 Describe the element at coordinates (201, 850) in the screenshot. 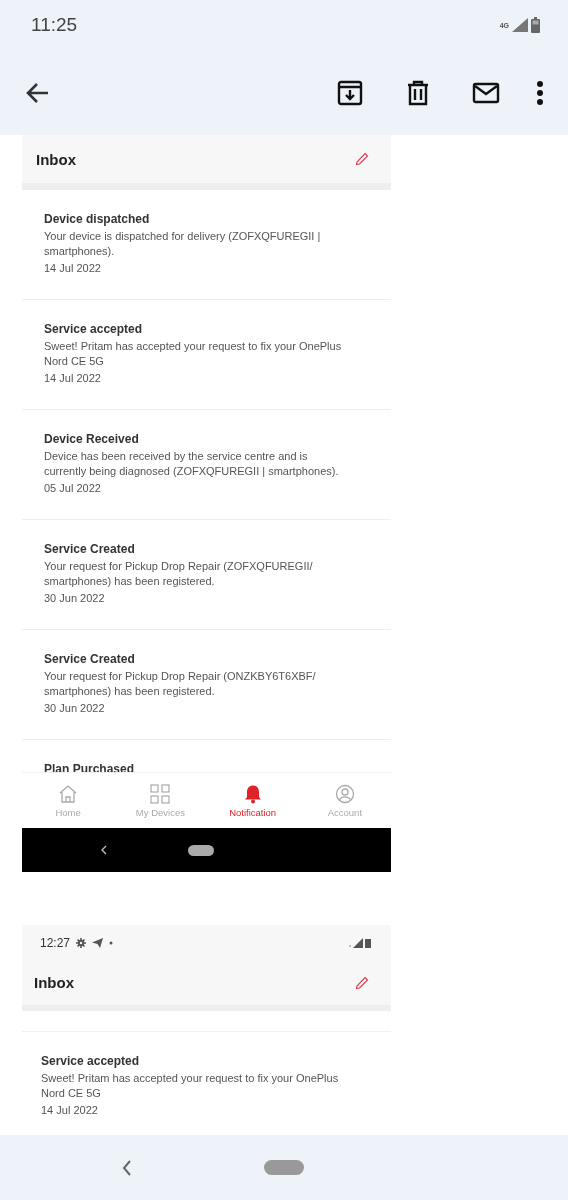

I see `home-pill` at that location.